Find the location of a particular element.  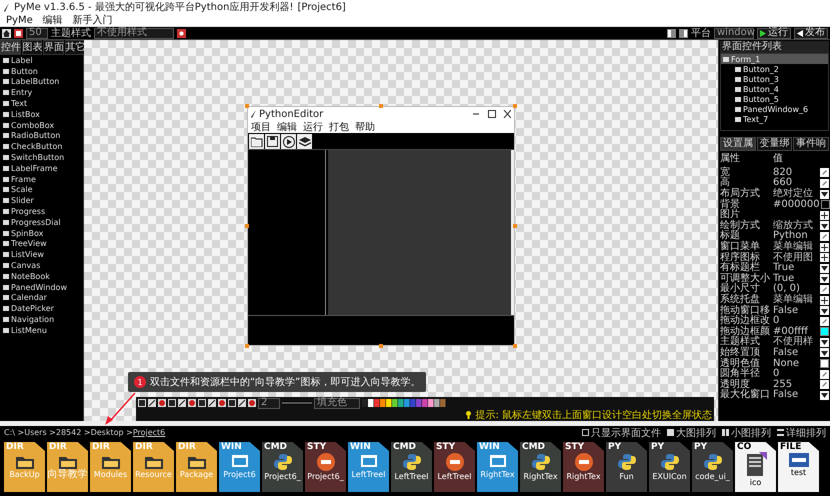

widget-item: Scale is located at coordinates (41, 190).